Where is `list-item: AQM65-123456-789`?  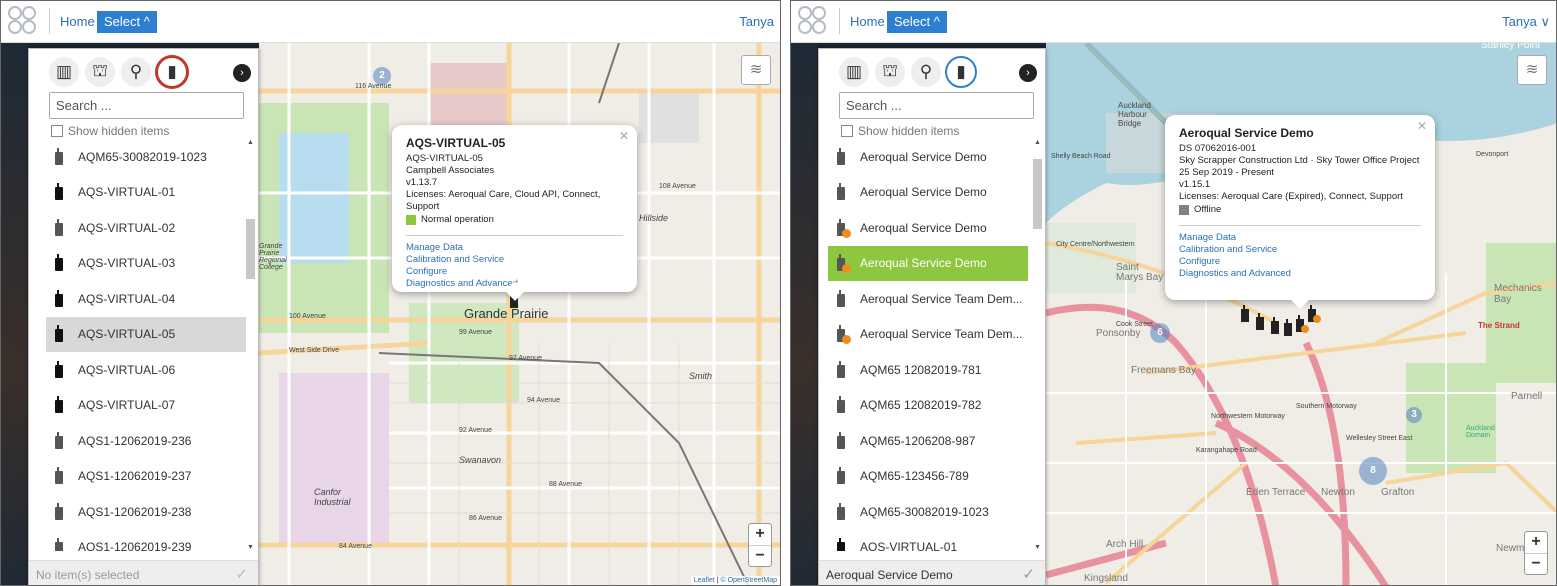 list-item: AQM65-123456-789 is located at coordinates (928, 477).